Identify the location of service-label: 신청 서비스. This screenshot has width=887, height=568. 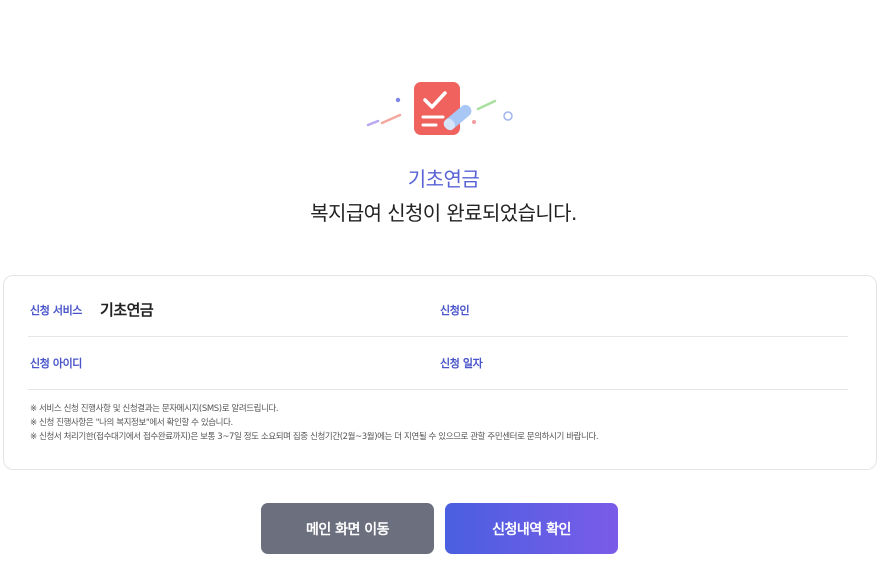
(56, 310).